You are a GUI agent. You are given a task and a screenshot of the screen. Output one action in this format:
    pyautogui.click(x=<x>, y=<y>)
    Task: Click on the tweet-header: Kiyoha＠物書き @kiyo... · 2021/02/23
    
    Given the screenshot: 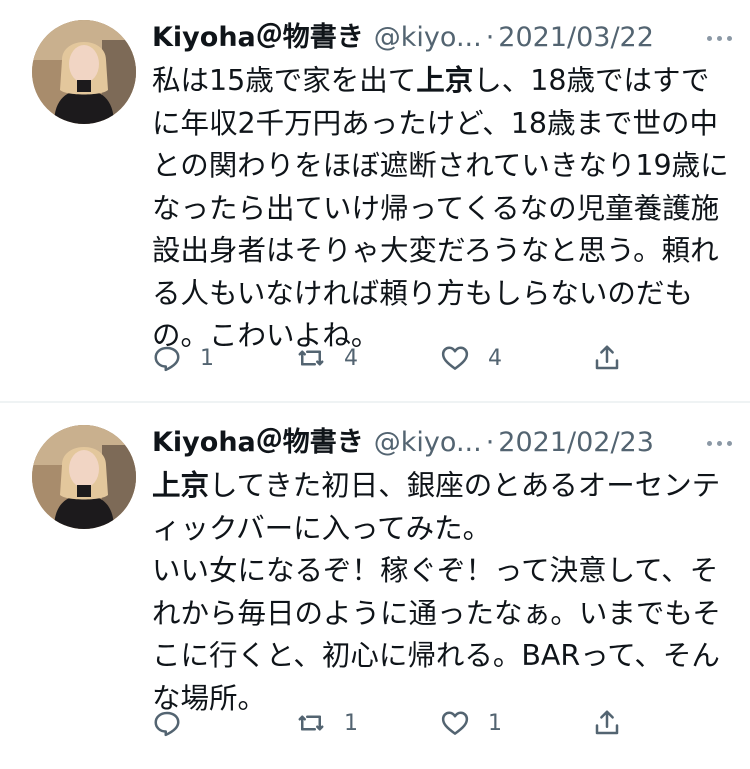 What is the action you would take?
    pyautogui.click(x=443, y=443)
    